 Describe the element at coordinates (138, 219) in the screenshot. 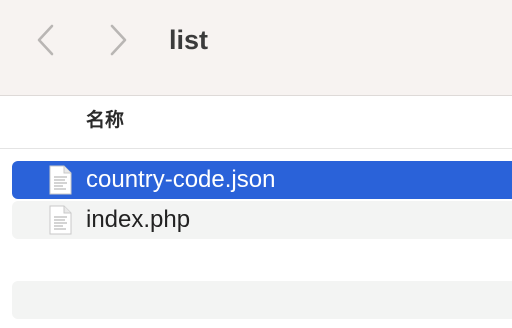

I see `file-name: index.php` at that location.